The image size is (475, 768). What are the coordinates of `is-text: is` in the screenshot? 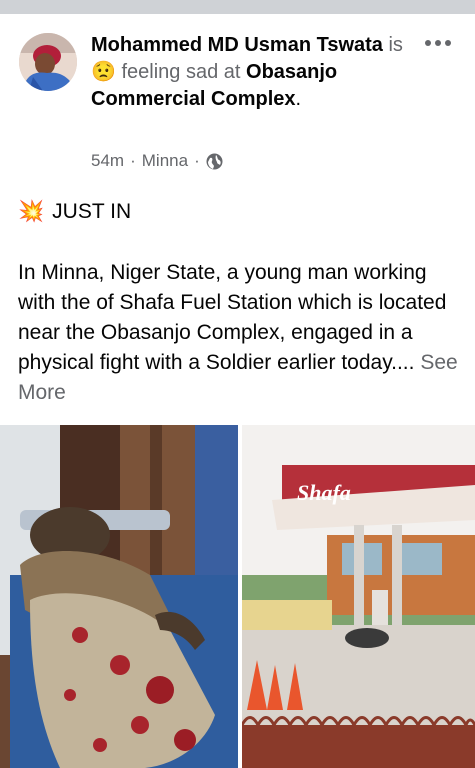 It's located at (395, 45).